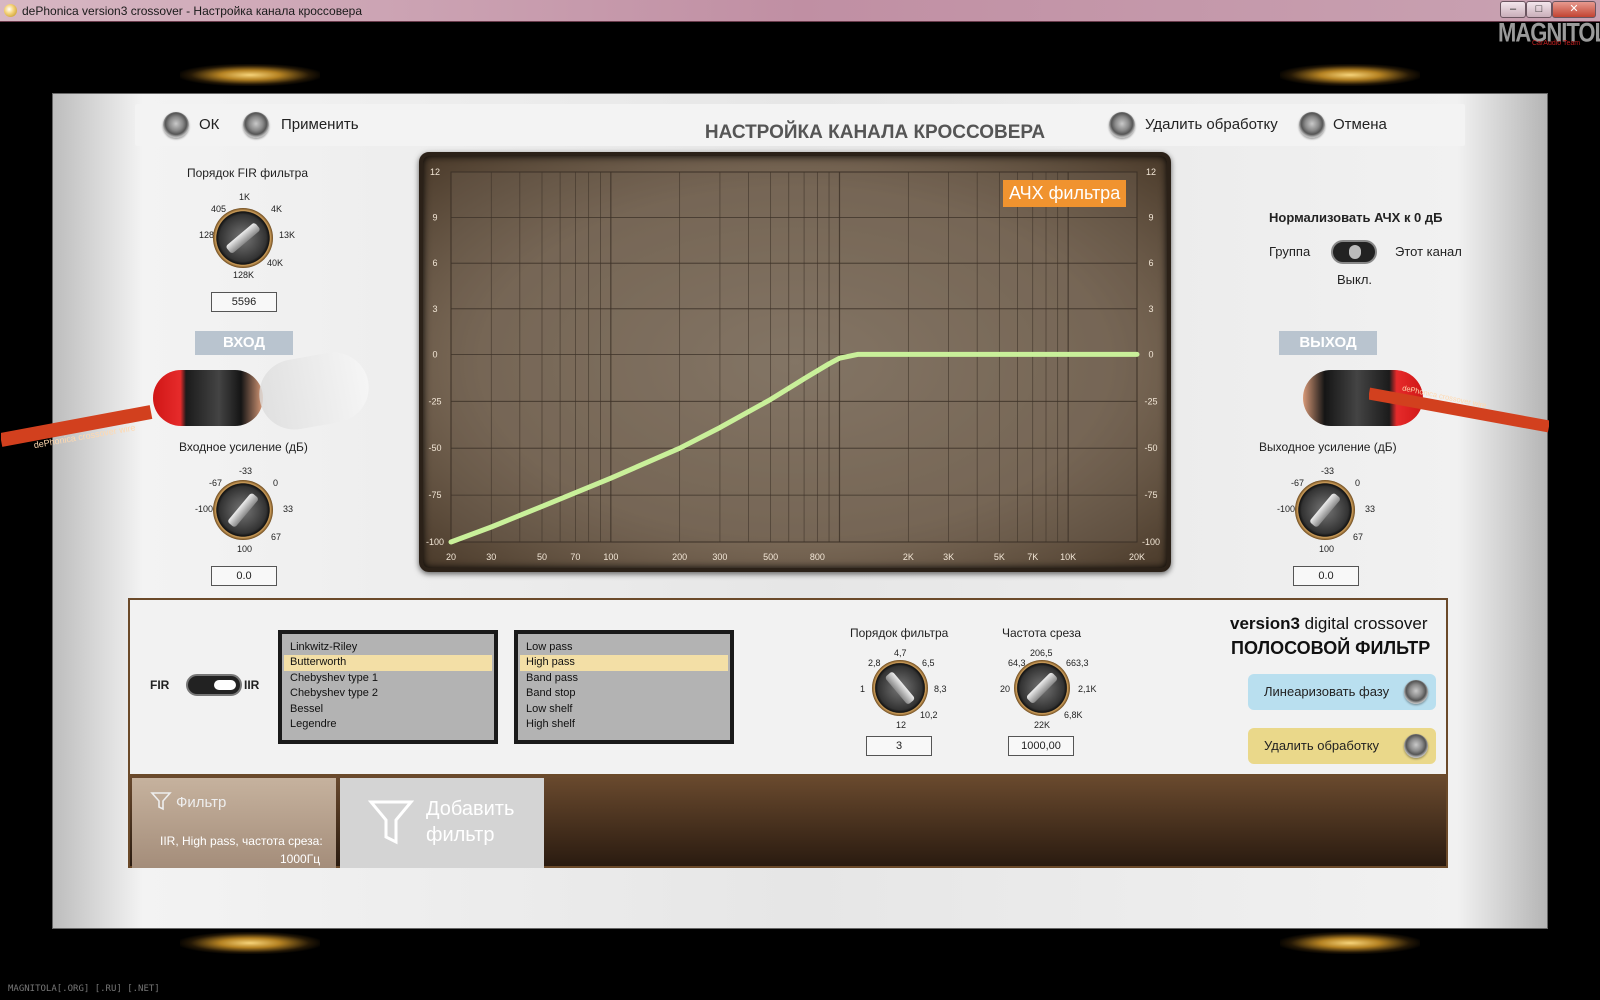 This screenshot has width=1600, height=1000. What do you see at coordinates (624, 678) in the screenshot?
I see `modes-option: Band pass` at bounding box center [624, 678].